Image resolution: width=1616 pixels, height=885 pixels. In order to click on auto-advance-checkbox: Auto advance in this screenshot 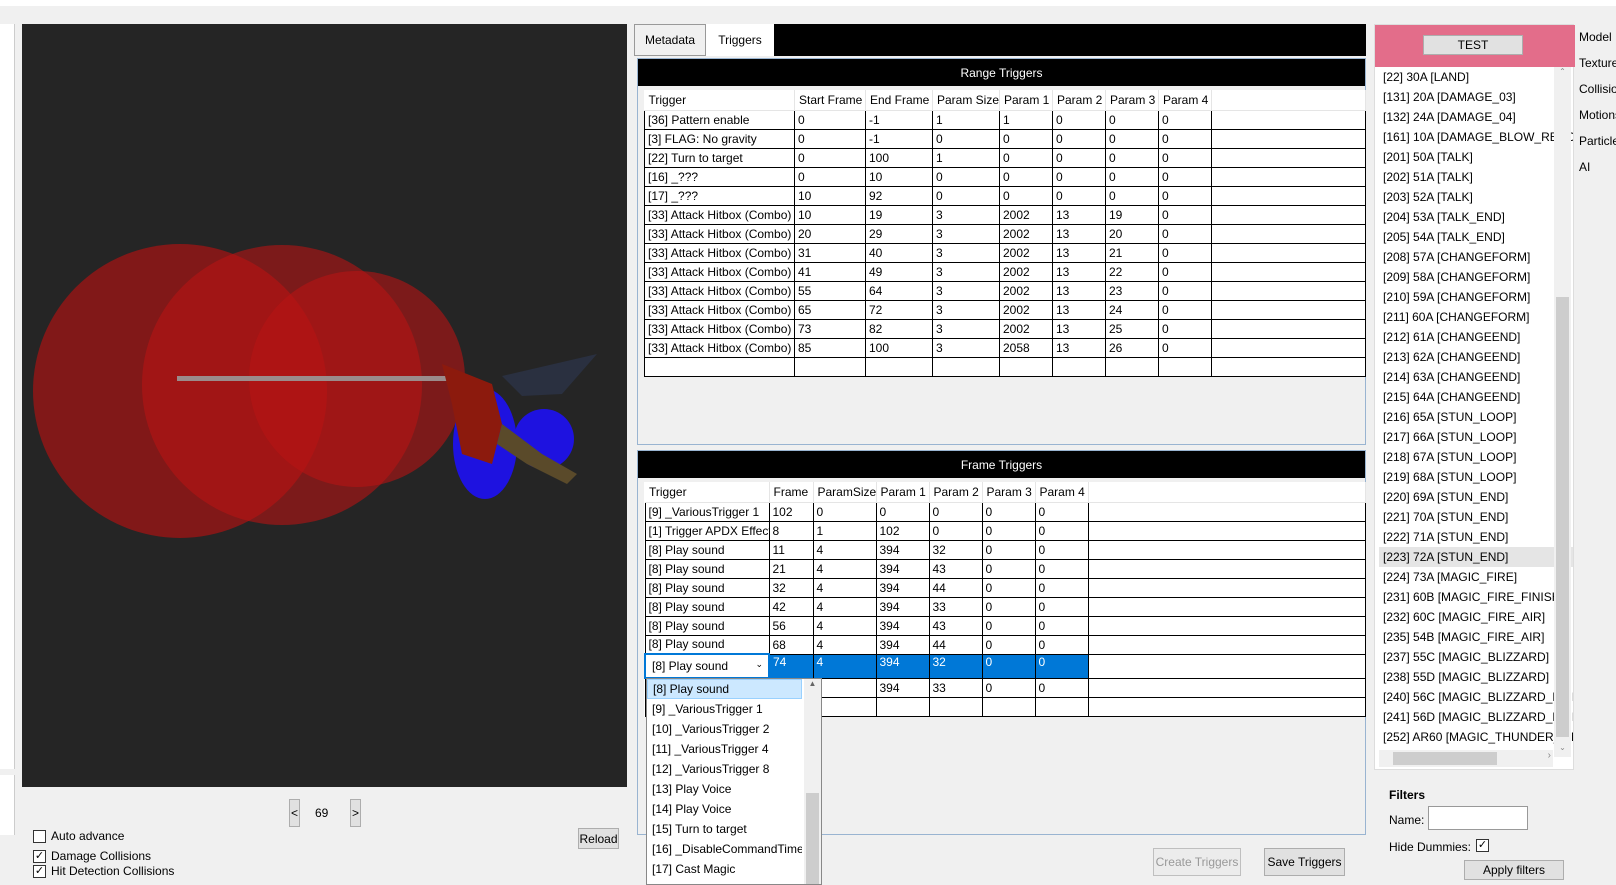, I will do `click(78, 836)`.